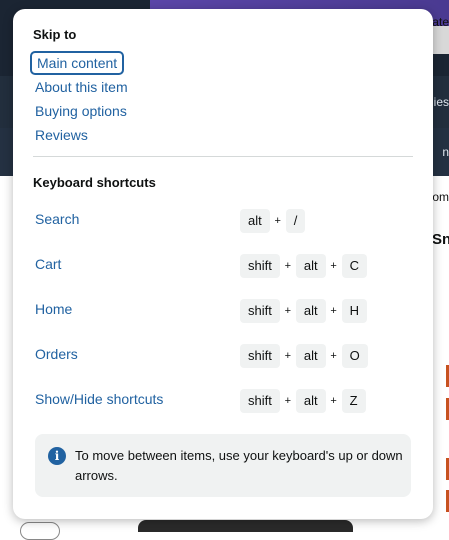 The image size is (449, 540). Describe the element at coordinates (354, 311) in the screenshot. I see `key-cap: H` at that location.